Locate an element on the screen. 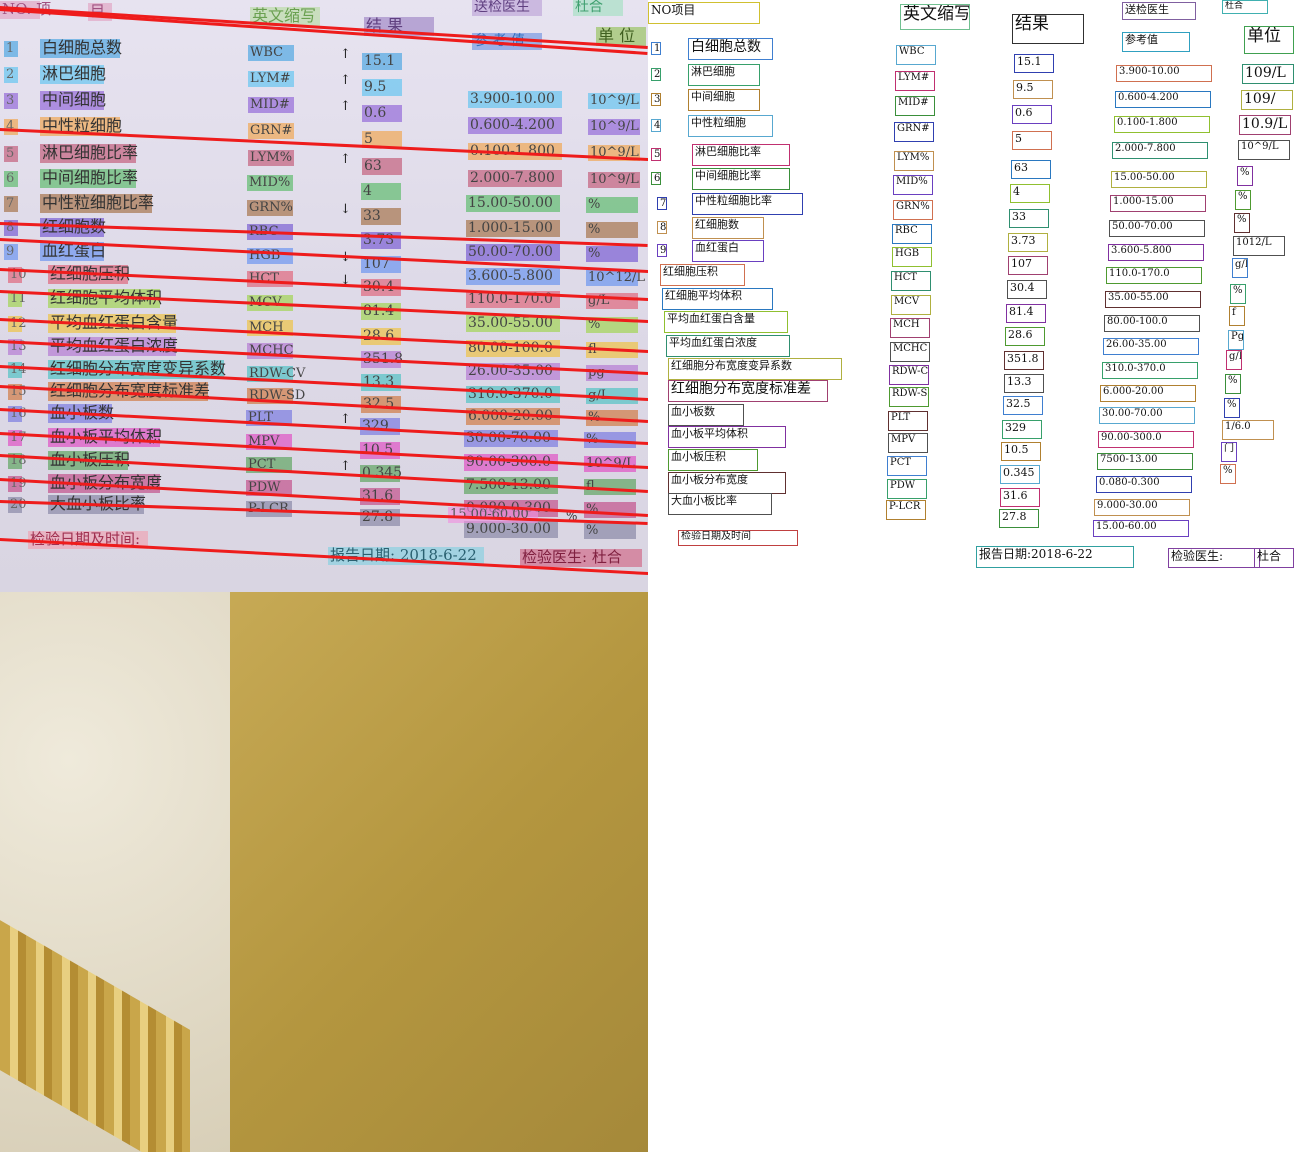  ocr-header-ref: 参考值 is located at coordinates (1156, 42).